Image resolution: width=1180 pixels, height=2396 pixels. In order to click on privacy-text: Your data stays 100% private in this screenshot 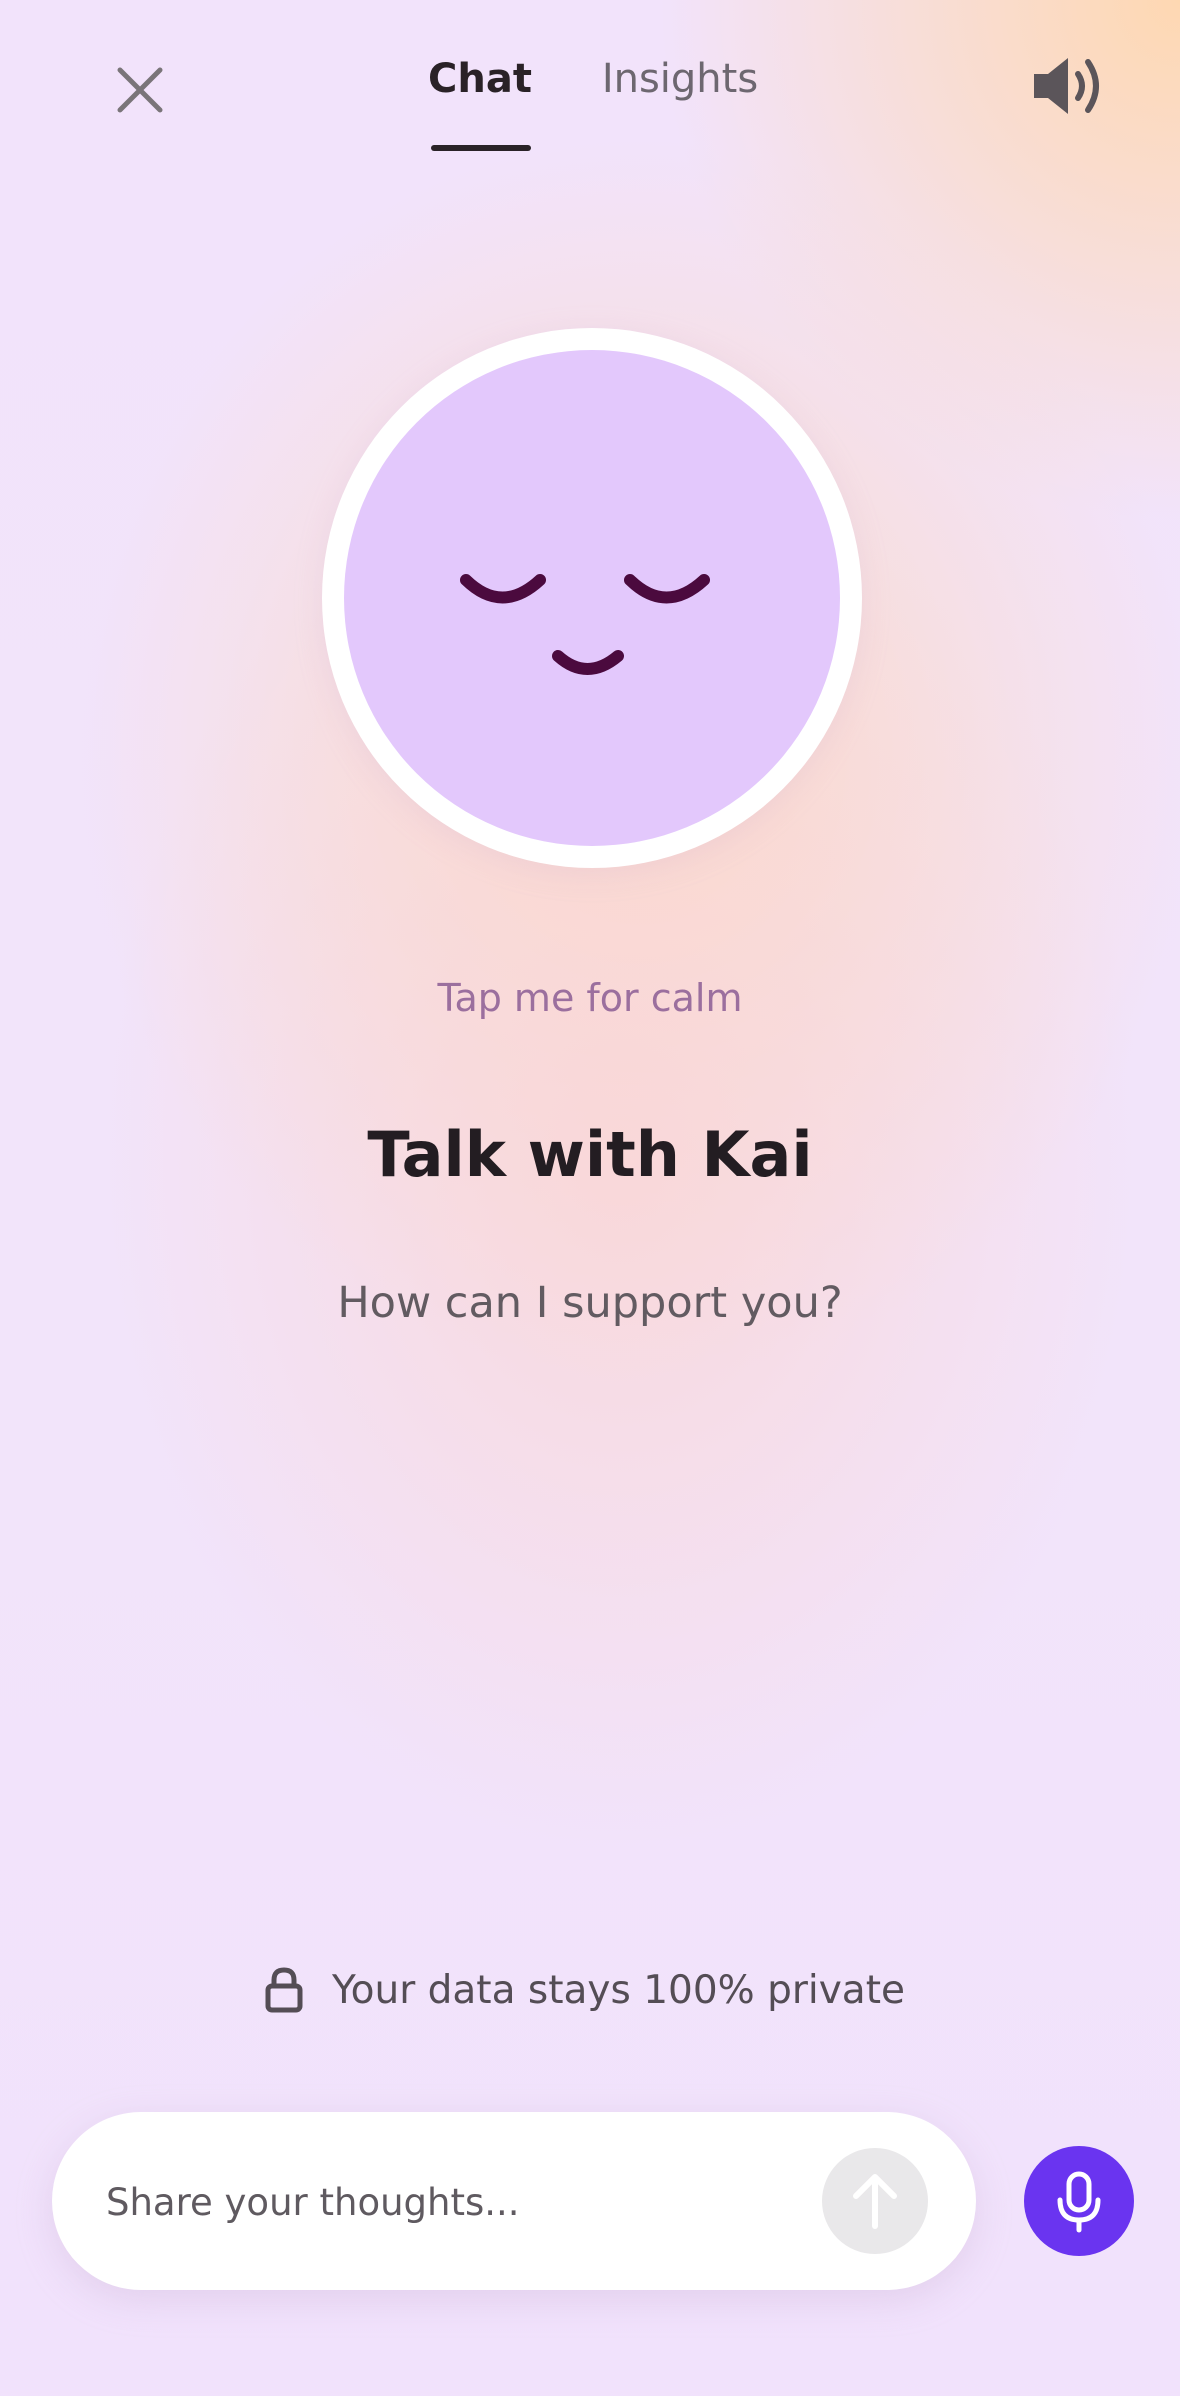, I will do `click(618, 1990)`.